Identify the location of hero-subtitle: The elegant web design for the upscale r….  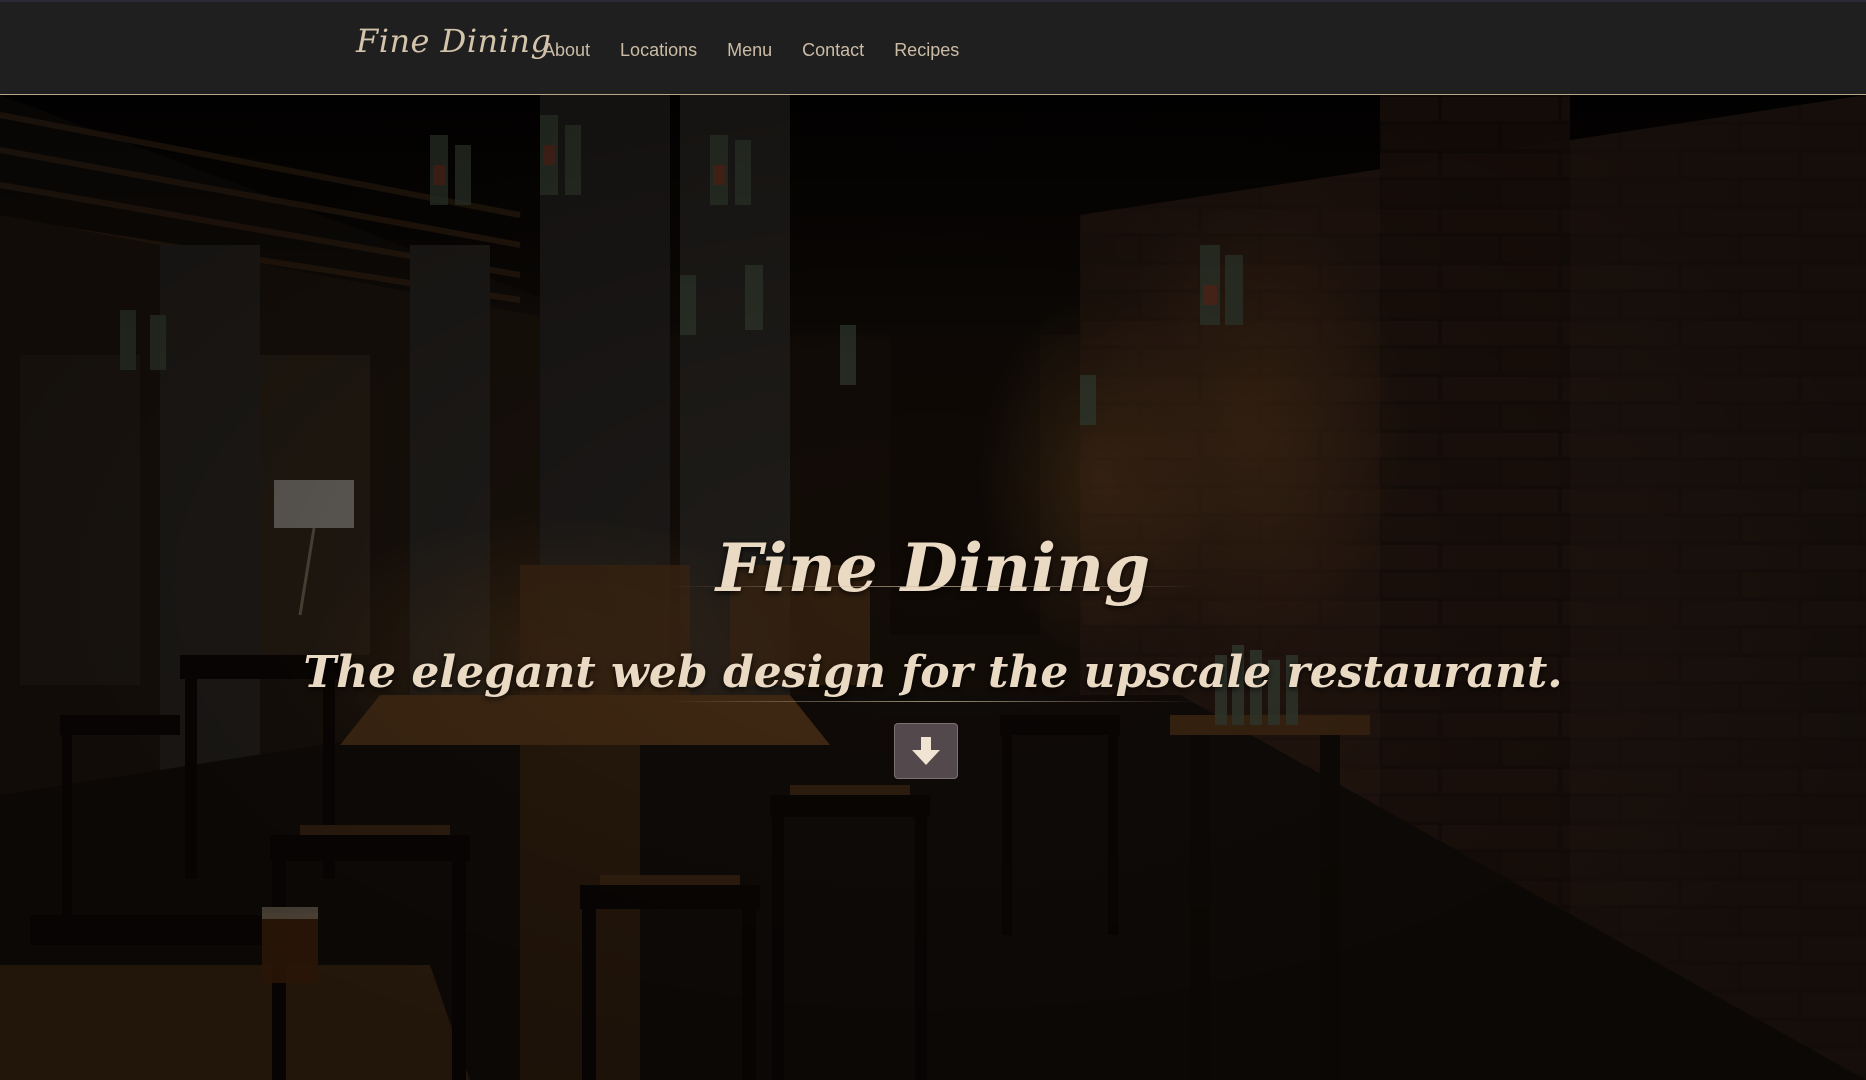
(933, 672).